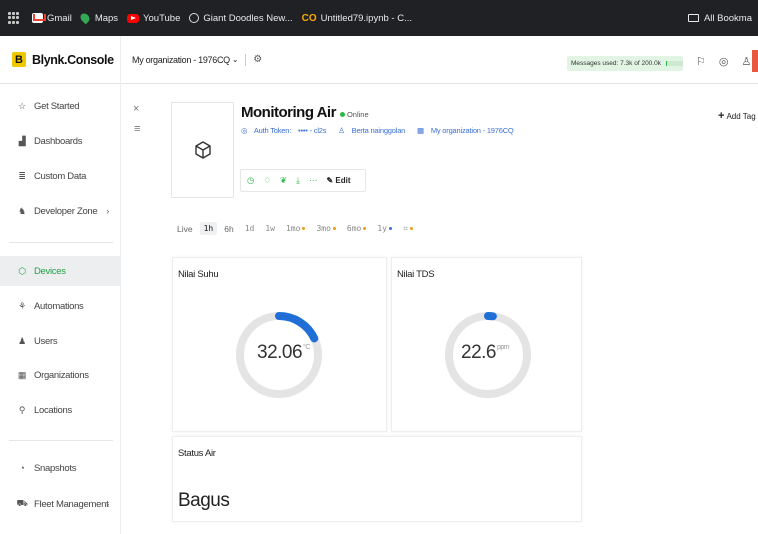 Image resolution: width=758 pixels, height=534 pixels. What do you see at coordinates (257, 59) in the screenshot?
I see `gear-icon: ⚙` at bounding box center [257, 59].